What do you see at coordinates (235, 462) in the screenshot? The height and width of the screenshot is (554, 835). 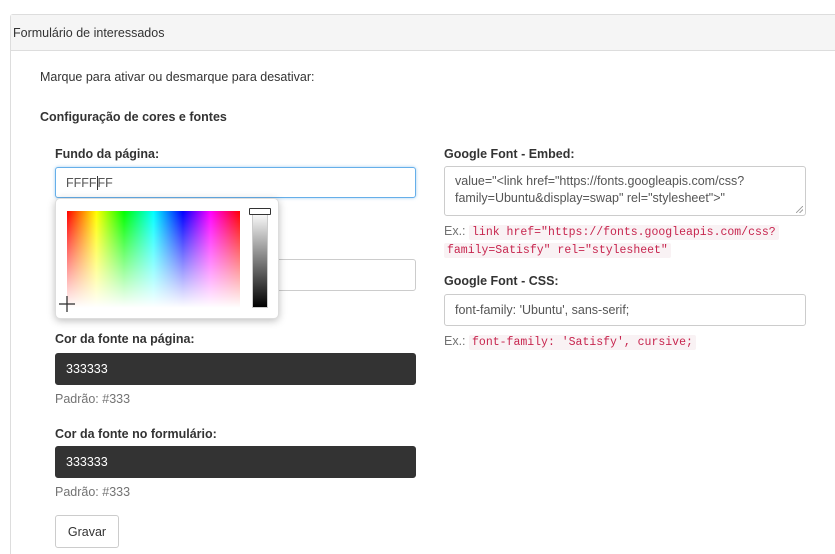 I see `form-font-input: 333333` at bounding box center [235, 462].